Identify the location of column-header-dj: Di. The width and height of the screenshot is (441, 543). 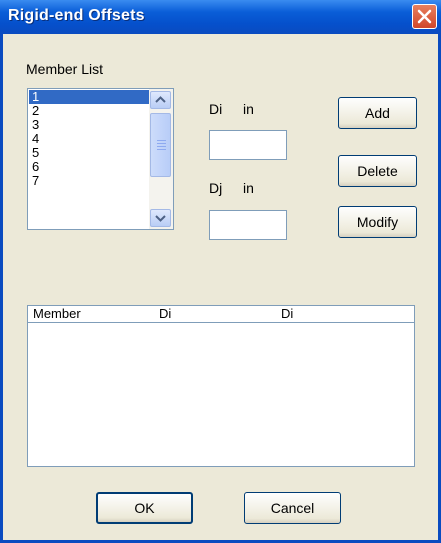
(287, 314).